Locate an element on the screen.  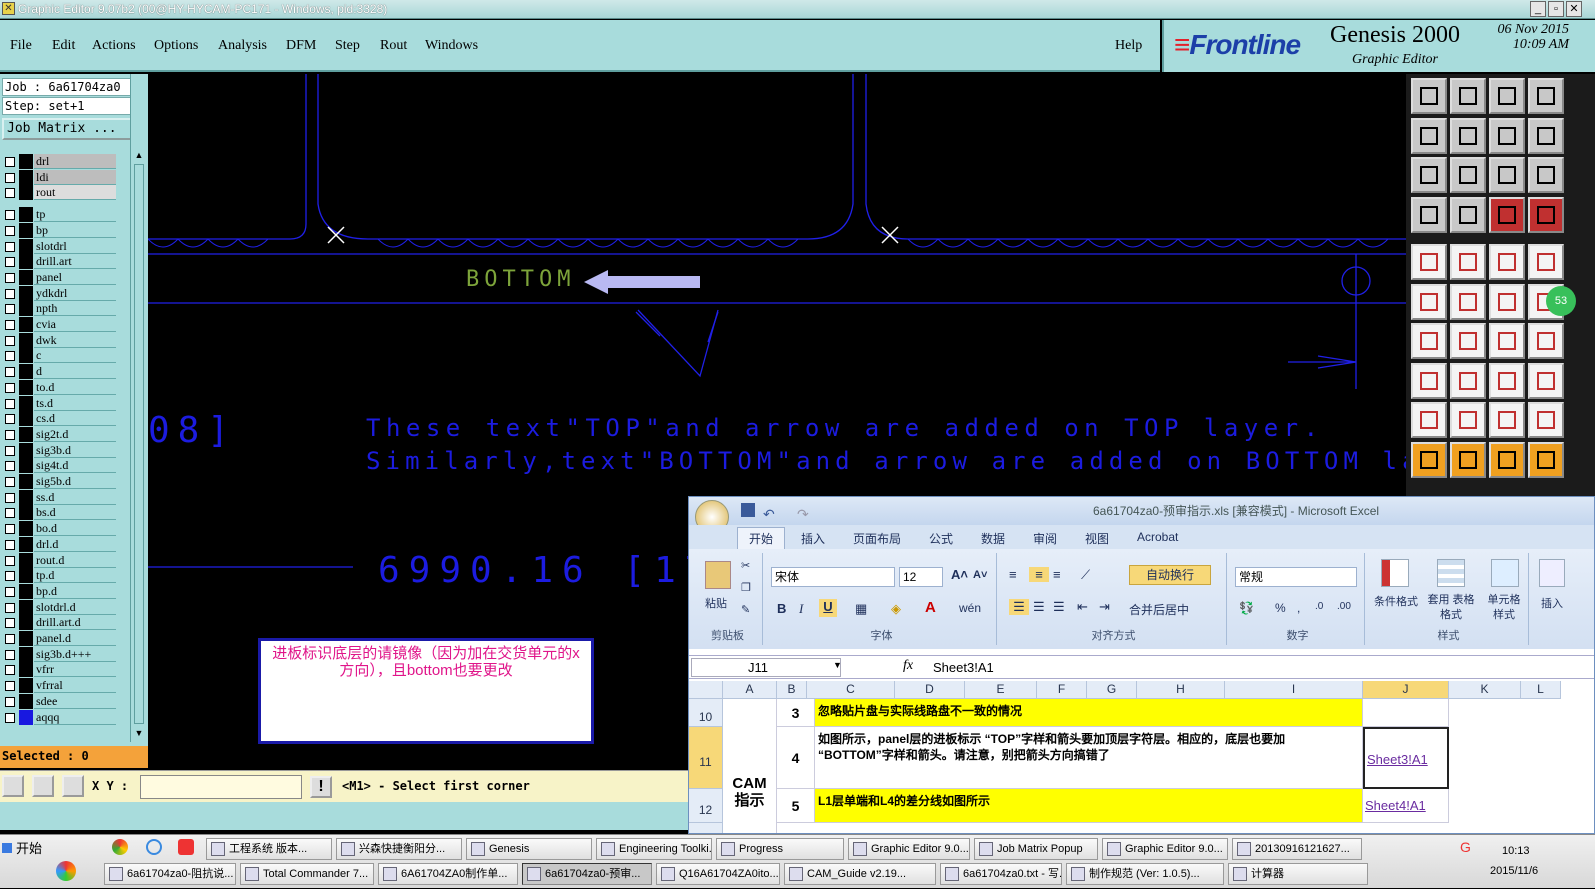
item-number-cell: 5 is located at coordinates (796, 806).